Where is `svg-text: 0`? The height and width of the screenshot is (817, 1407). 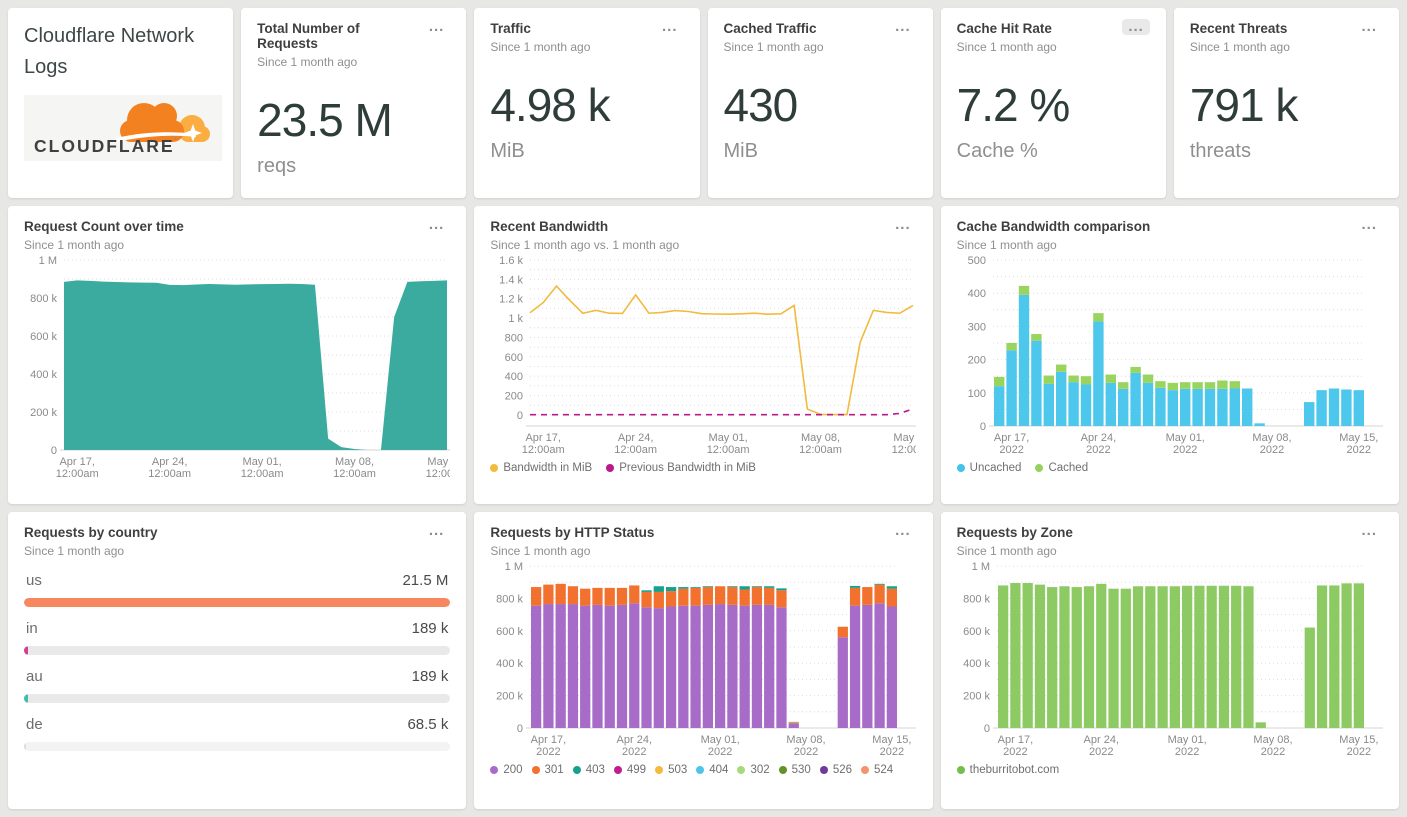
svg-text: 0 is located at coordinates (983, 427).